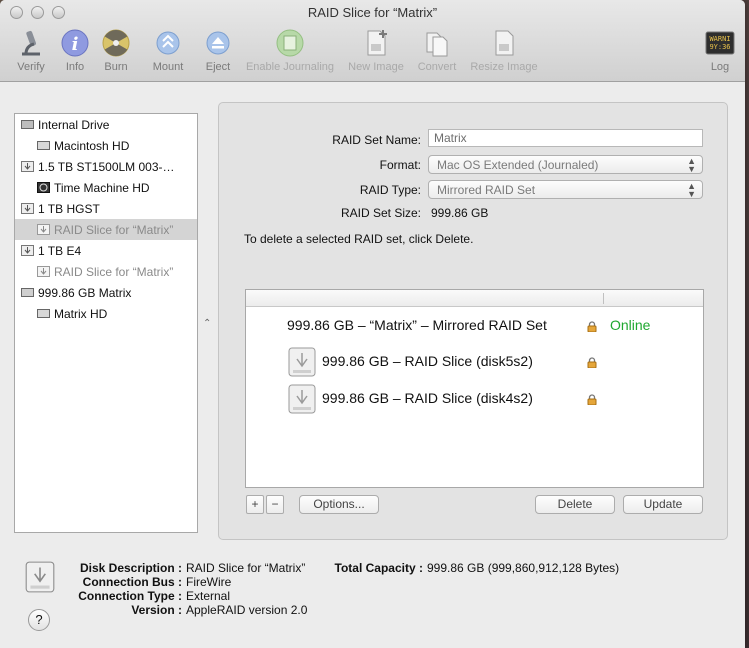  I want to click on splitter-handle: ⌃, so click(207, 323).